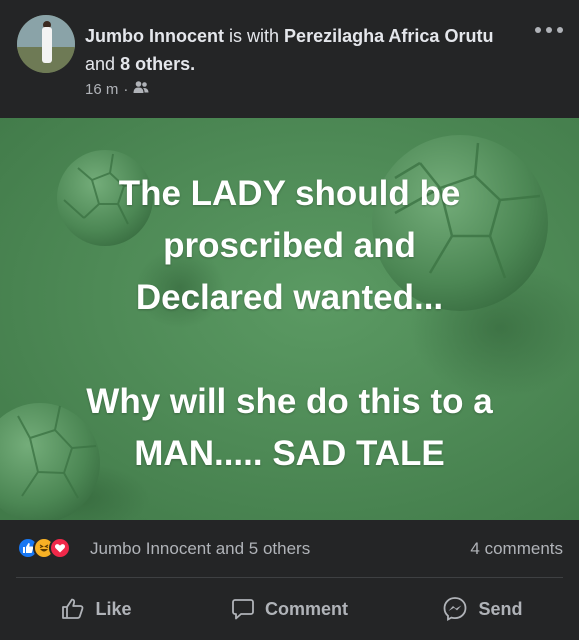 Image resolution: width=579 pixels, height=640 pixels. I want to click on send-label: Send, so click(500, 608).